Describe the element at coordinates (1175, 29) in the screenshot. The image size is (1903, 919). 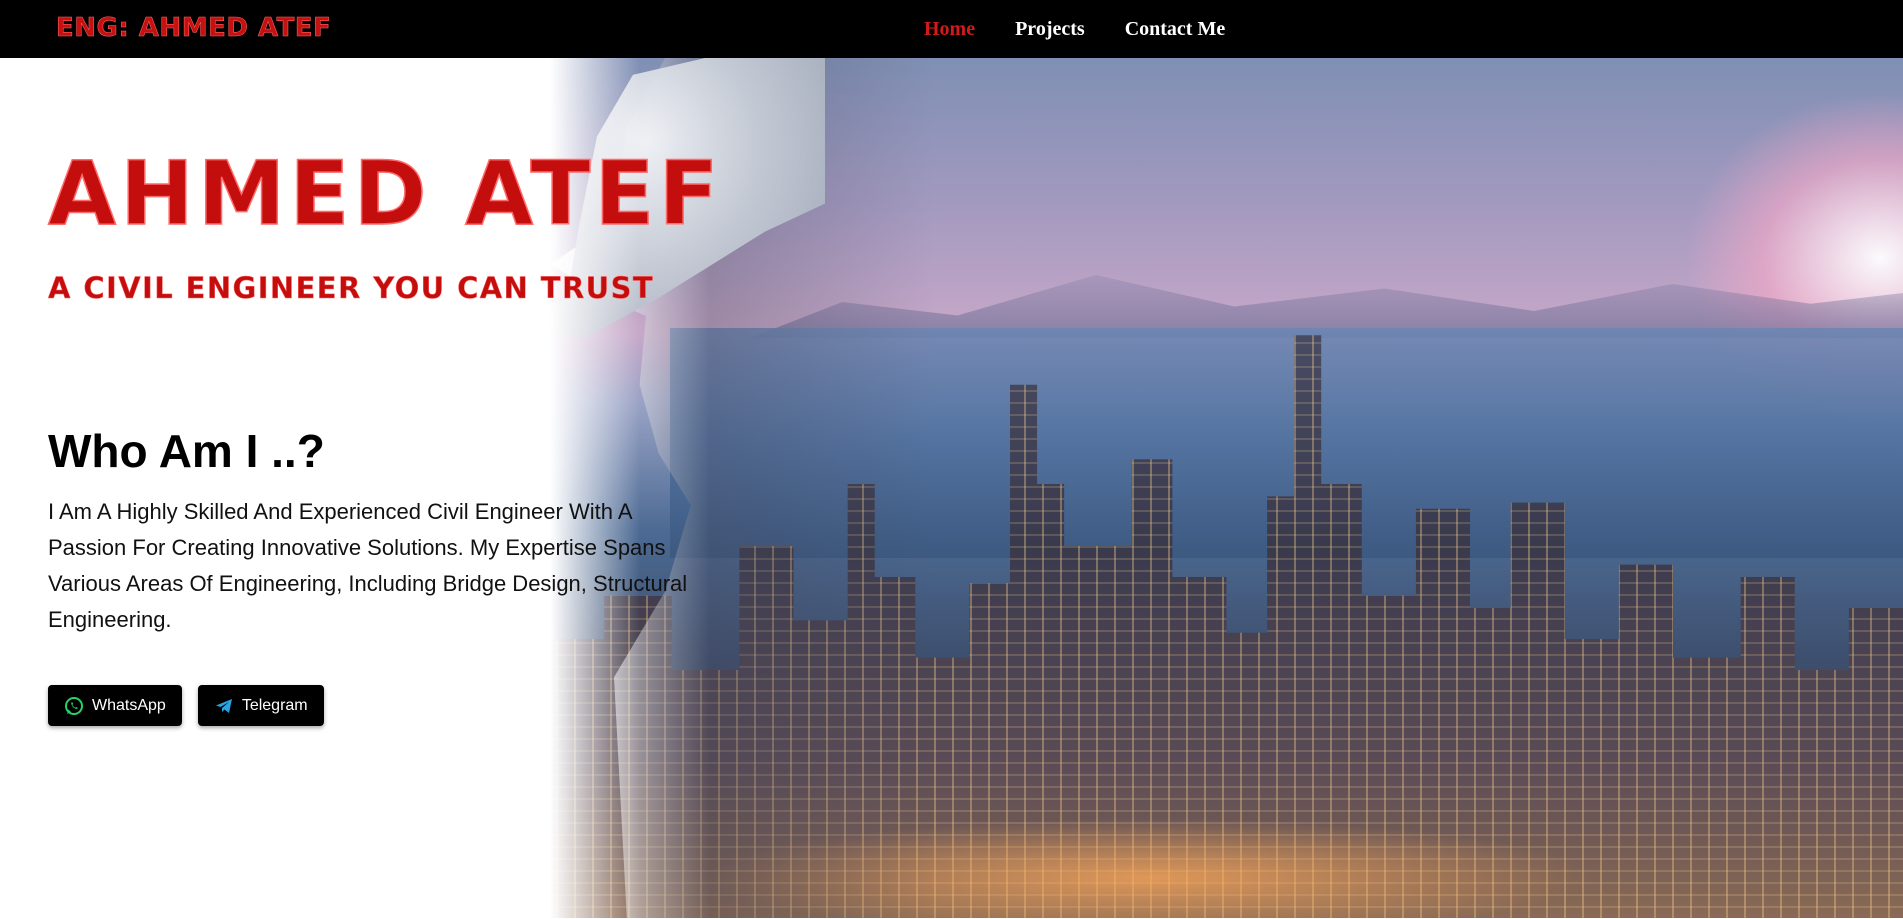
I see `nav-link-contact: Contact Me` at that location.